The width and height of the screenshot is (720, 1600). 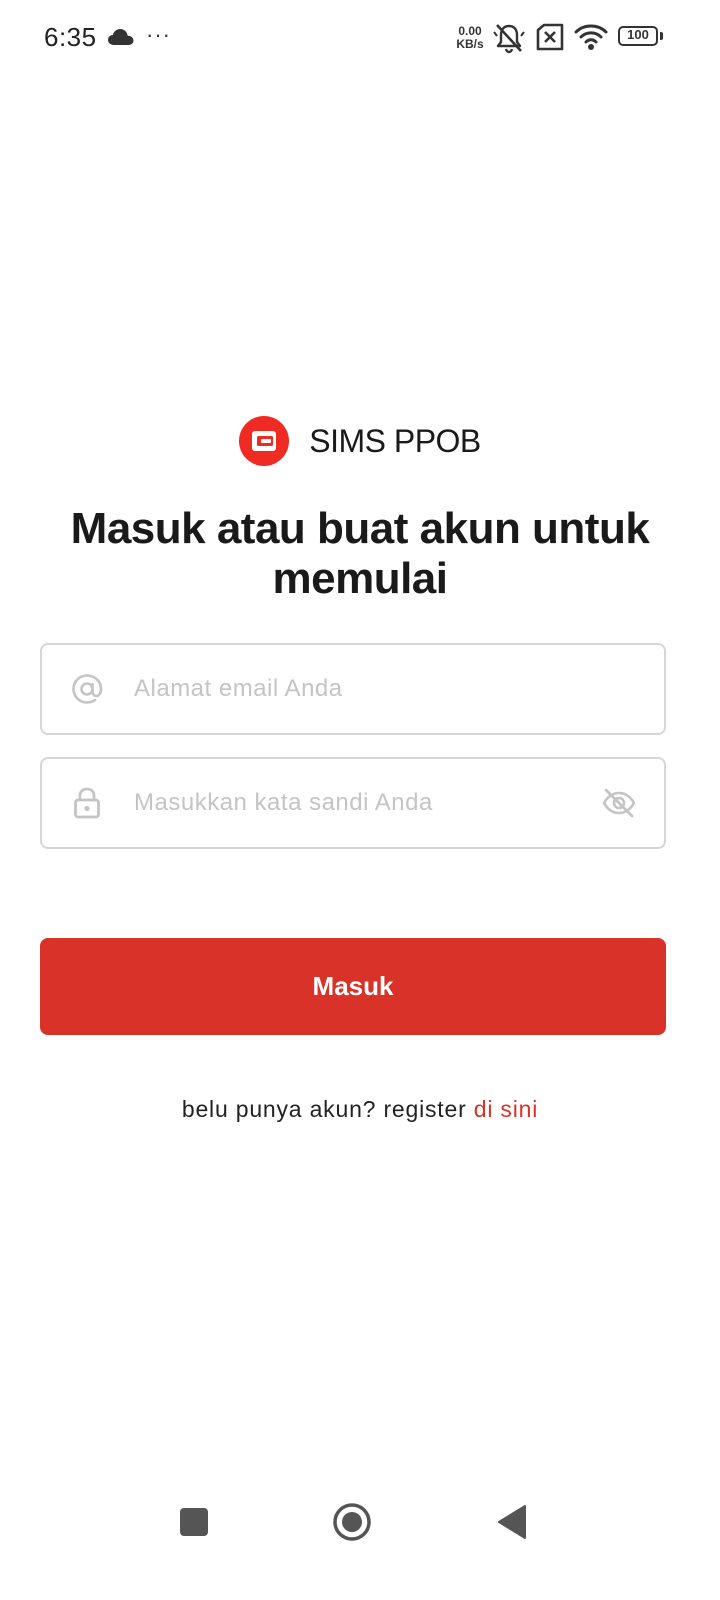 I want to click on home-button, so click(x=352, y=1522).